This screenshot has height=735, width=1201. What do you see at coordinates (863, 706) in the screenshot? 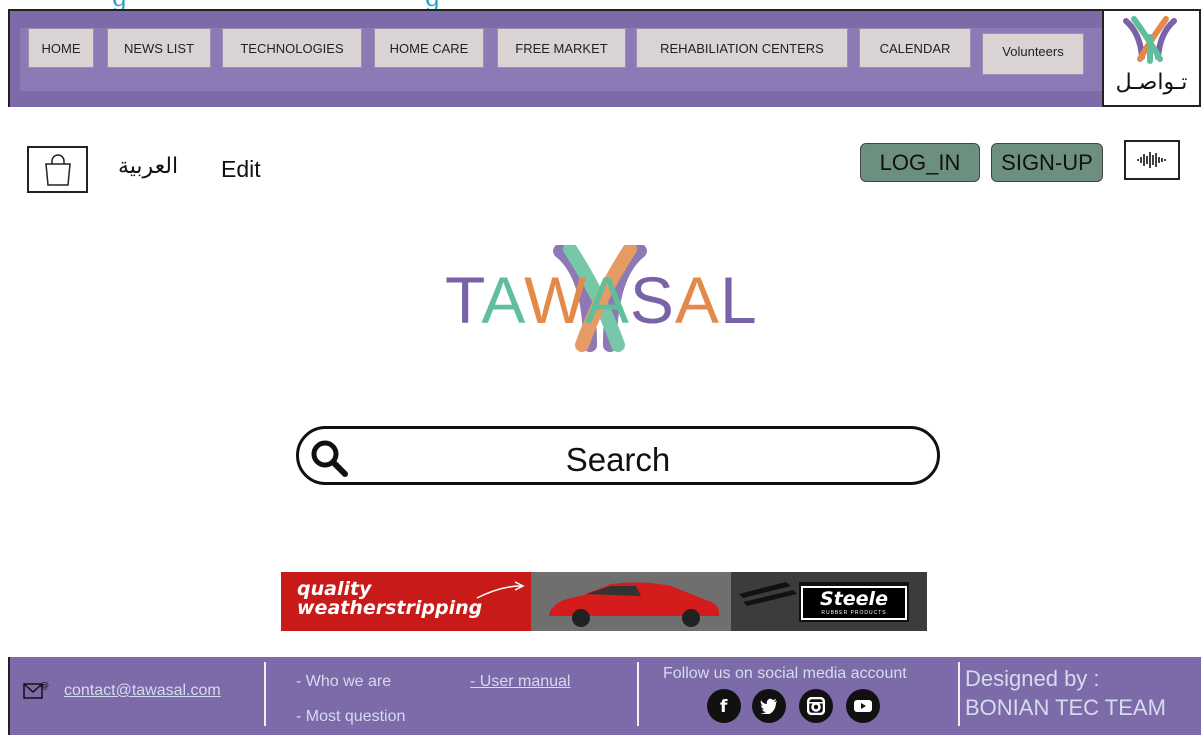
I see `youtube-icon` at bounding box center [863, 706].